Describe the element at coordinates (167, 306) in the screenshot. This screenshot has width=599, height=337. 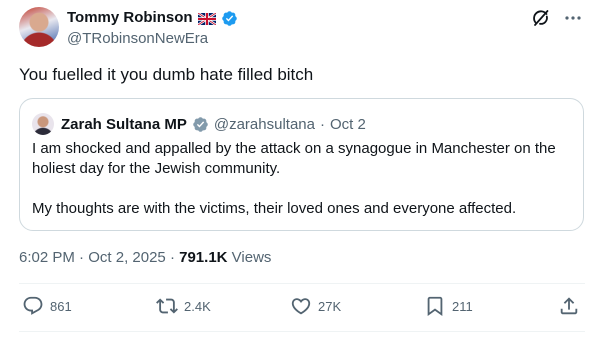
I see `repost-icon` at that location.